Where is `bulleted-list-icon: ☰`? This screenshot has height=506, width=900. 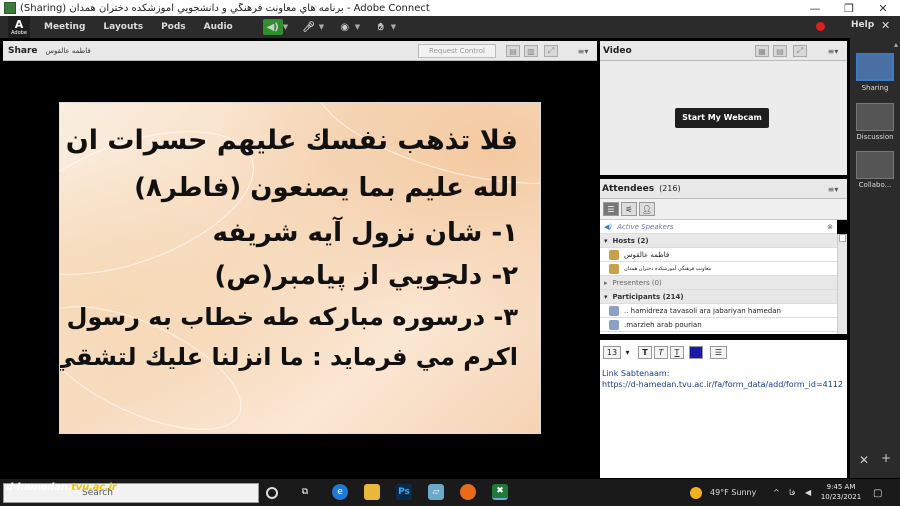 bulleted-list-icon: ☰ is located at coordinates (718, 352).